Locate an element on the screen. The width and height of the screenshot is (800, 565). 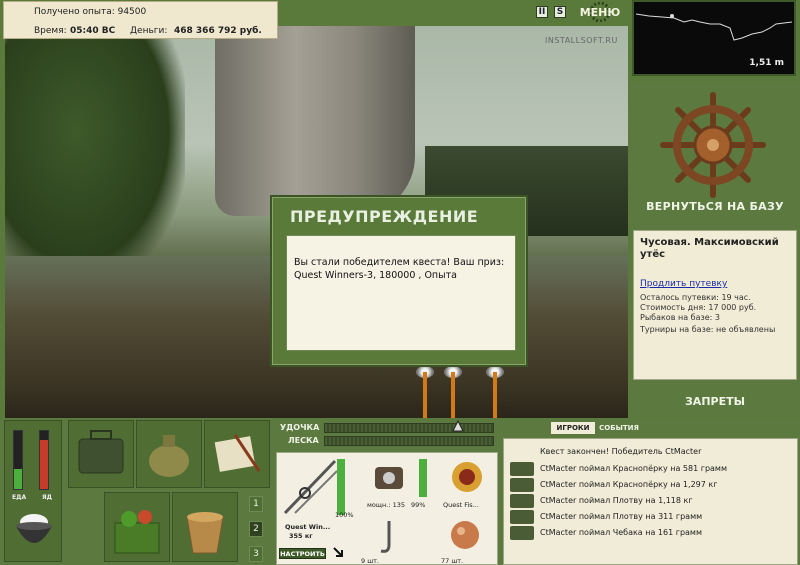
depth-map: 1,51 m is located at coordinates (714, 38).